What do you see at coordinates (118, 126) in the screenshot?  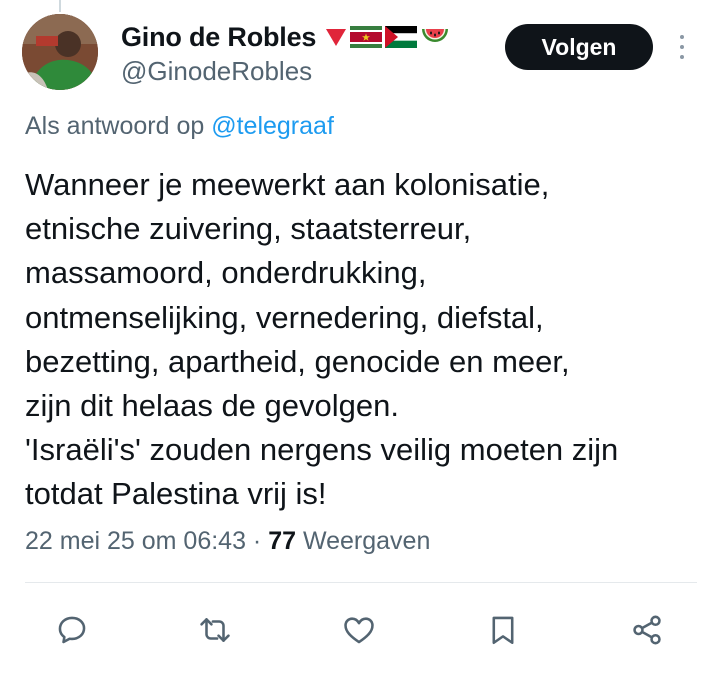 I see `reply-prefix: Als antwoord op` at bounding box center [118, 126].